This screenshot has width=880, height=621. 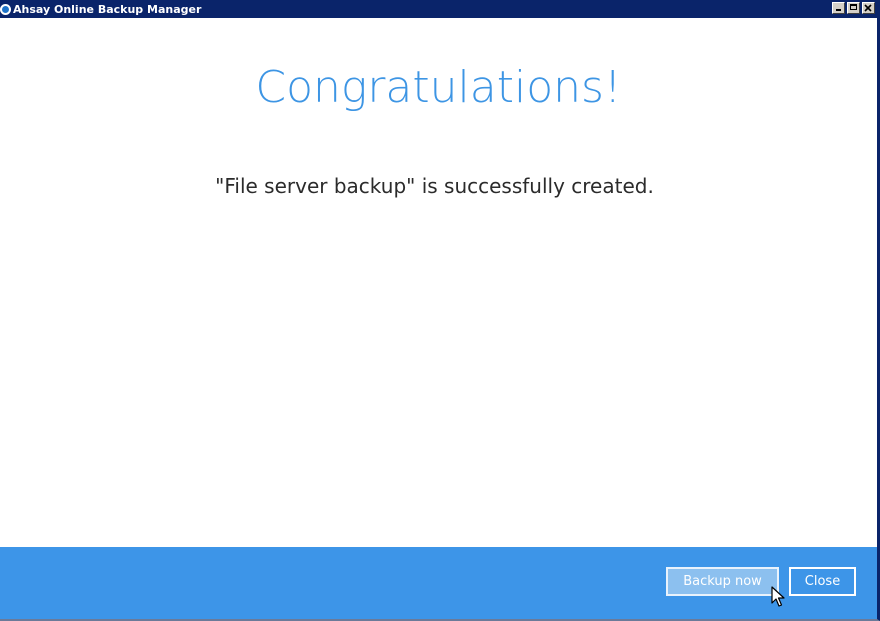 What do you see at coordinates (438, 87) in the screenshot?
I see `congratulations-heading: Congratulations!` at bounding box center [438, 87].